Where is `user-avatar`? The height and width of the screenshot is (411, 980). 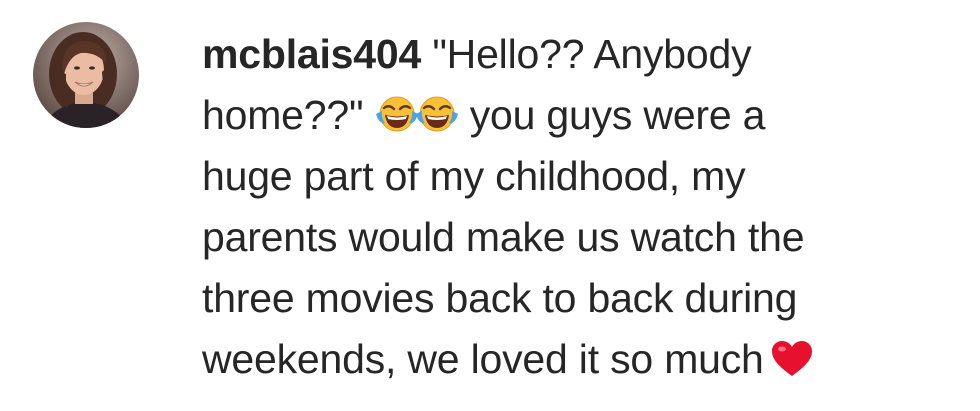 user-avatar is located at coordinates (86, 75).